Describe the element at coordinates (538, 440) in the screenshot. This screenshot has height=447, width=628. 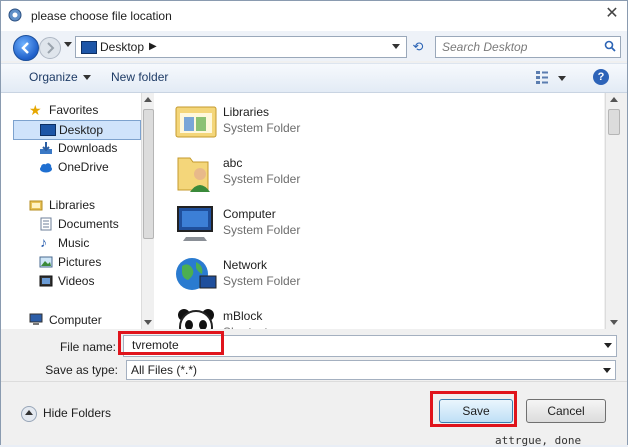
I see `background-text: attrgue, done` at that location.